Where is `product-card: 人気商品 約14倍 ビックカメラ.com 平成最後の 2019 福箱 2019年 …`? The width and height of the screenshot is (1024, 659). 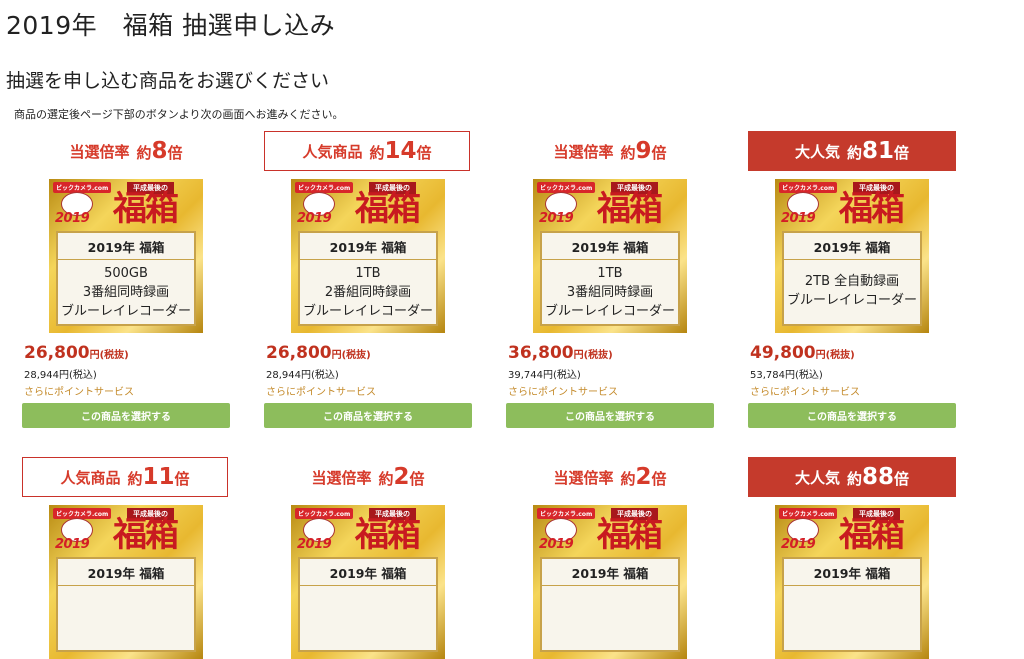 product-card: 人気商品 約14倍 ビックカメラ.com 平成最後の 2019 福箱 2019年 … is located at coordinates (368, 279).